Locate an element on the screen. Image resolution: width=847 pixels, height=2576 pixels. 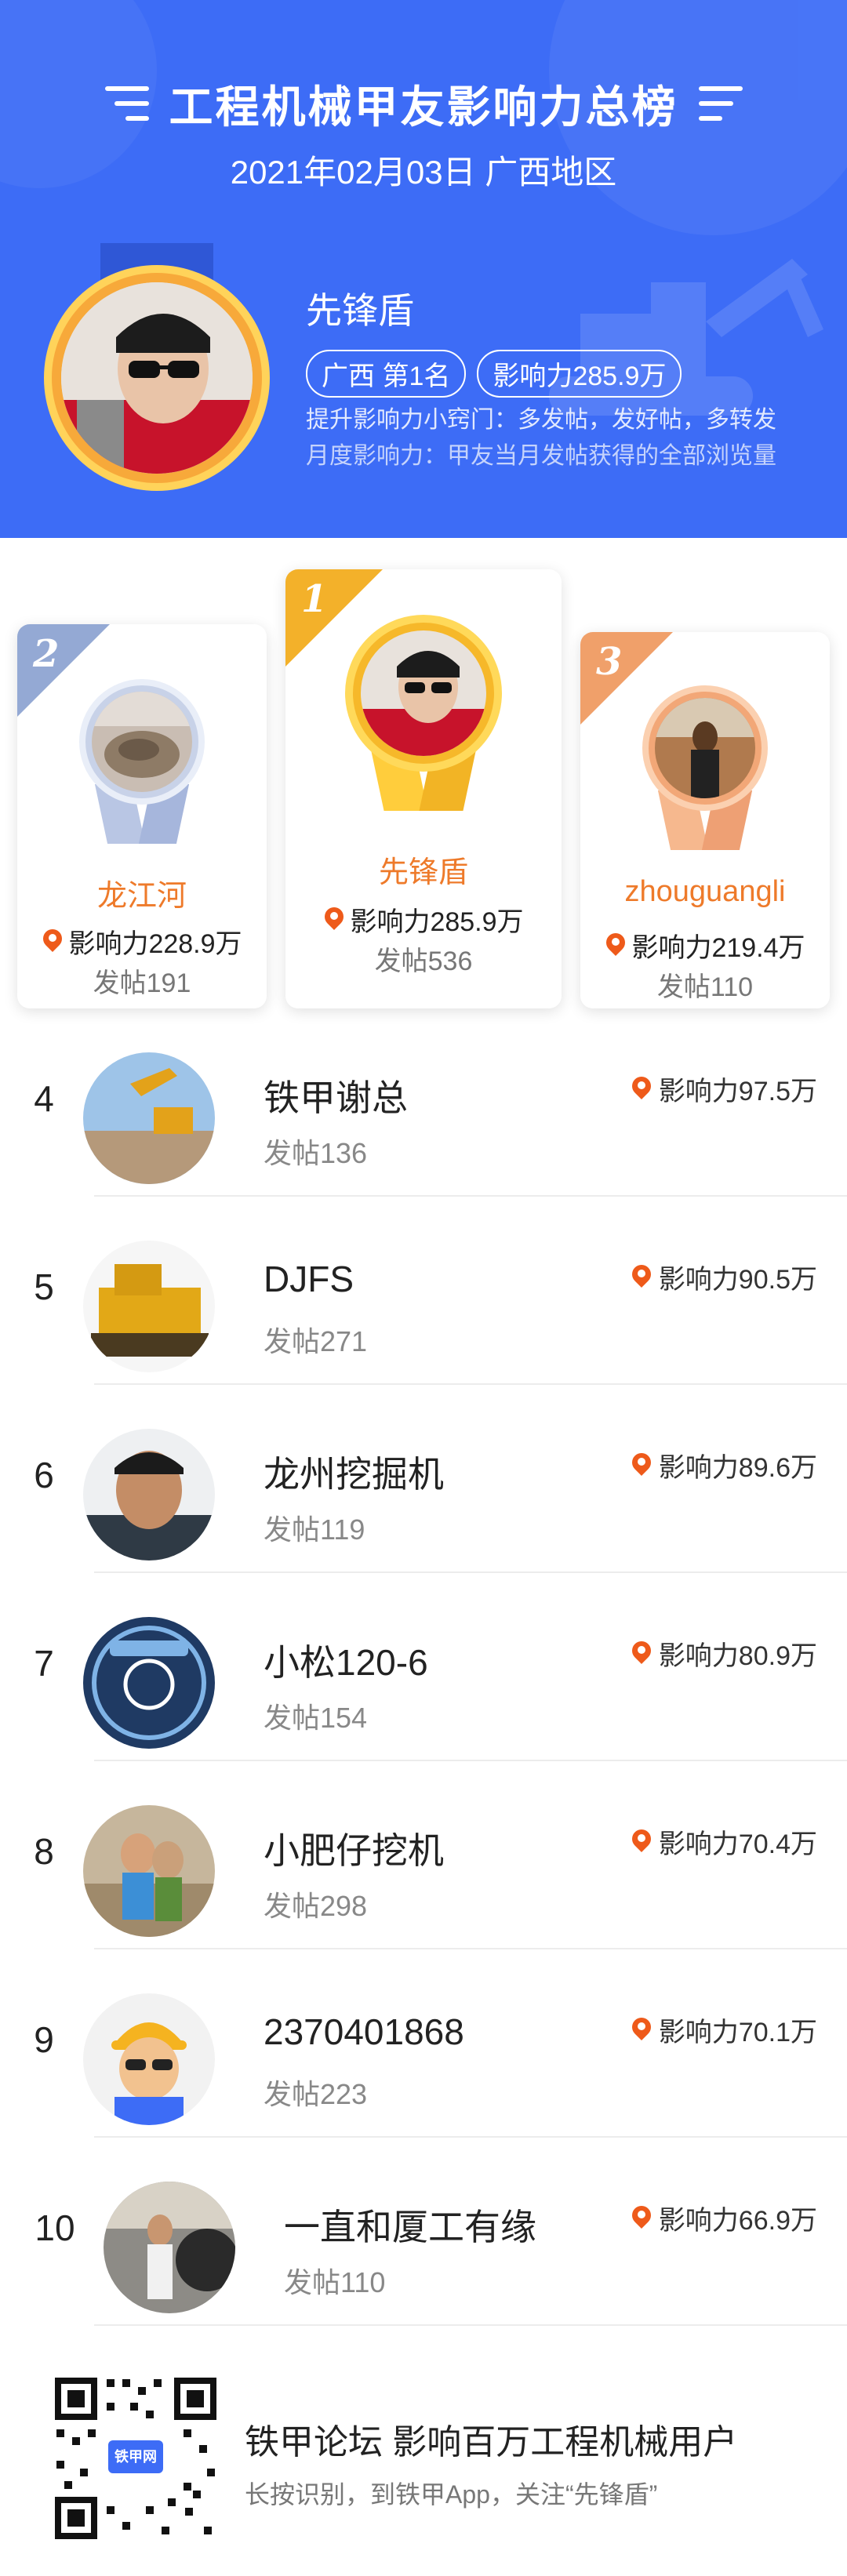
user-influence: 影响力70.4万 is located at coordinates (724, 1841).